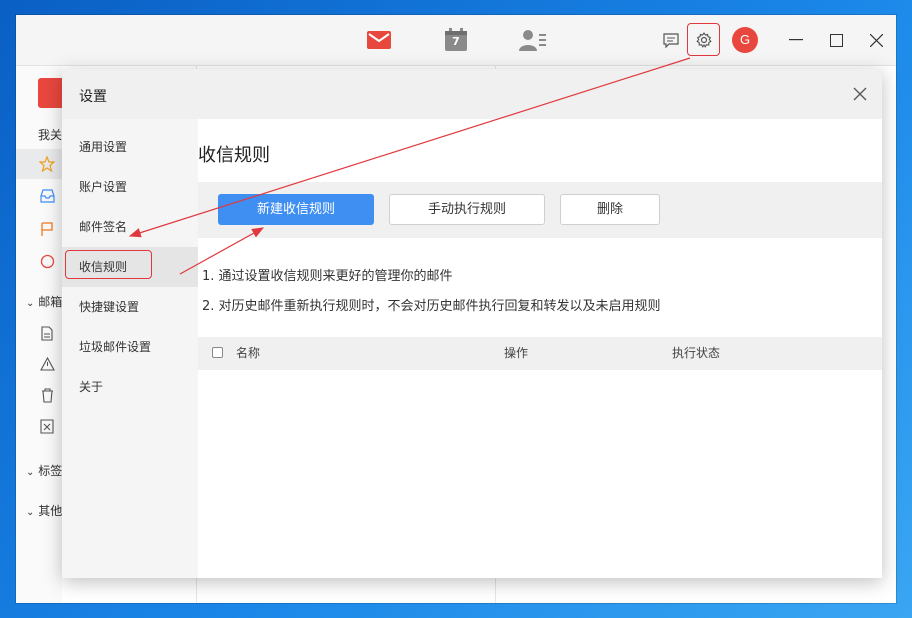 The image size is (912, 618). Describe the element at coordinates (47, 196) in the screenshot. I see `inbox-icon` at that location.